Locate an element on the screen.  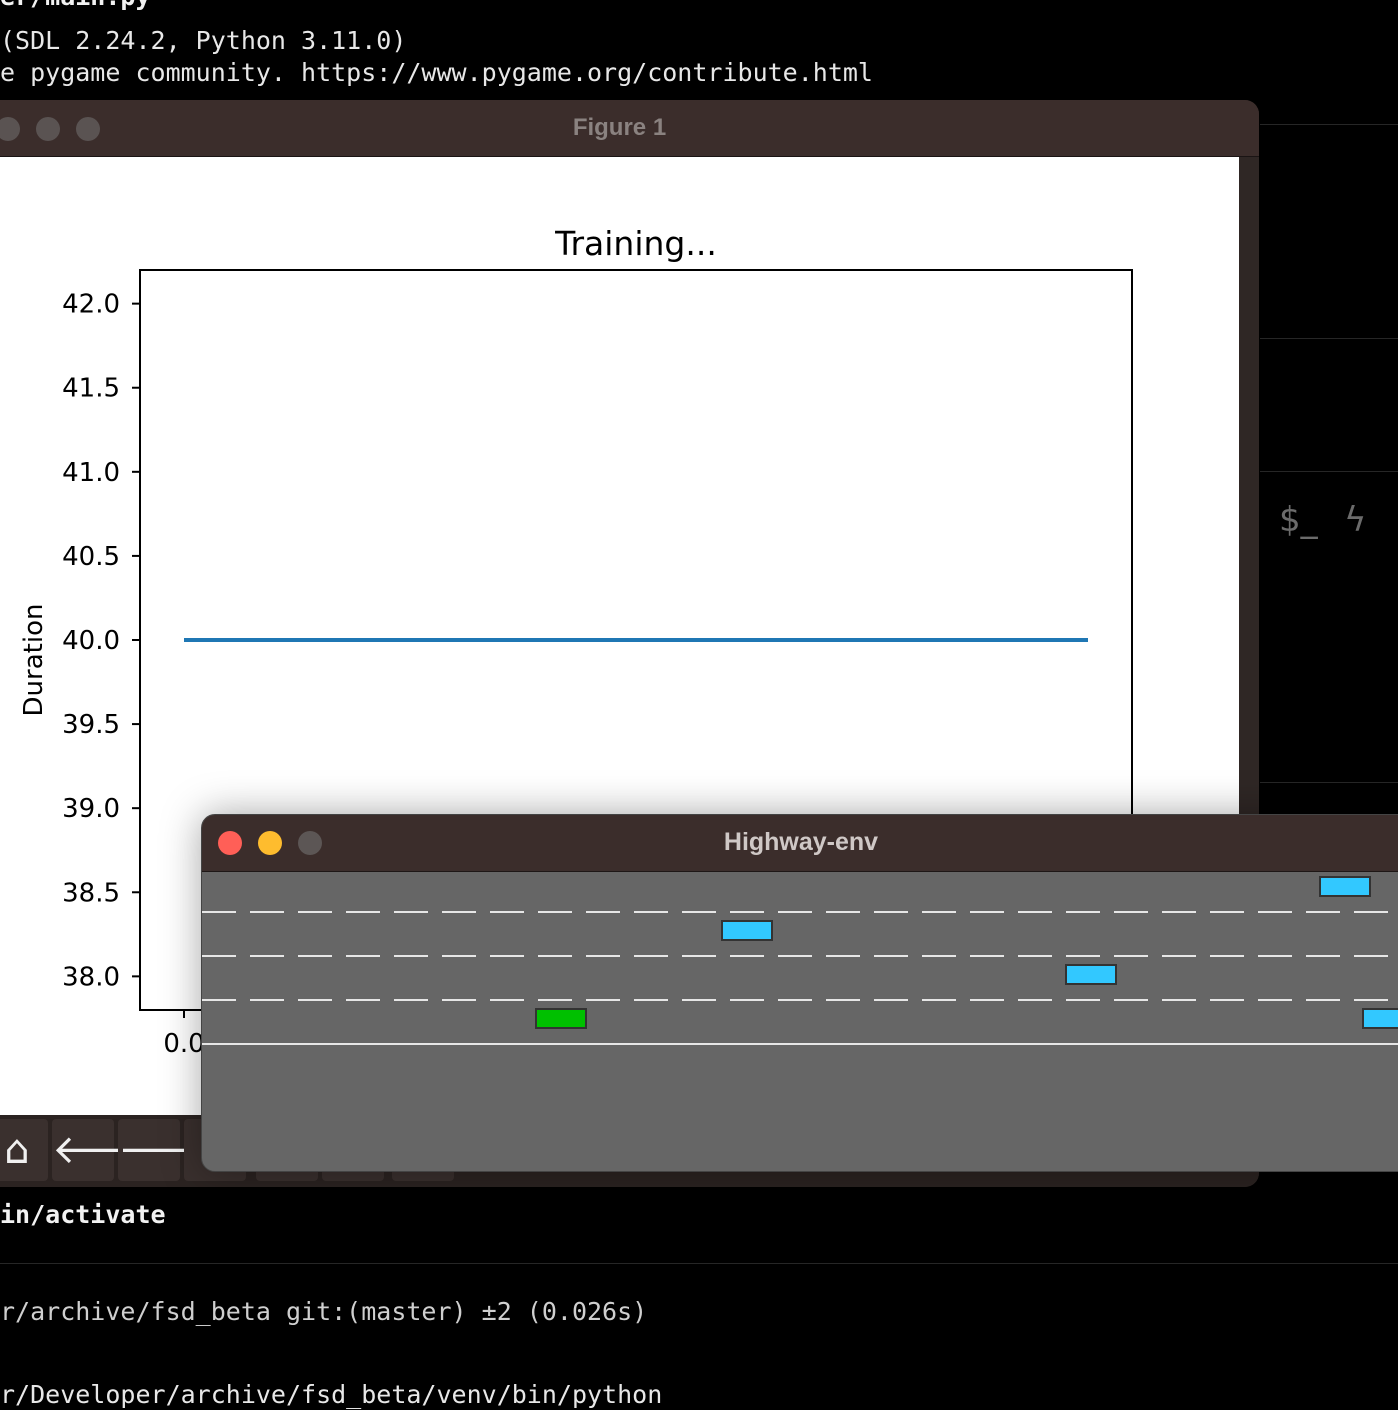
home-icon: ⌂ is located at coordinates (24, 1150).